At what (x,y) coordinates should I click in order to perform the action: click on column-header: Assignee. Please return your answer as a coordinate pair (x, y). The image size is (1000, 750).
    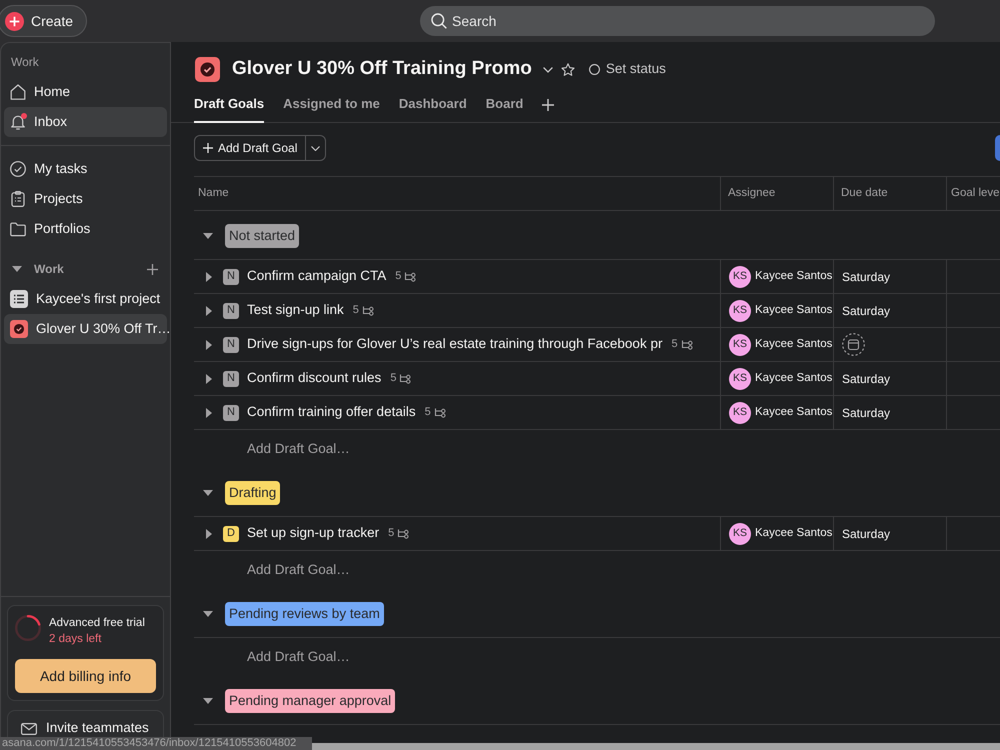
    Looking at the image, I should click on (752, 193).